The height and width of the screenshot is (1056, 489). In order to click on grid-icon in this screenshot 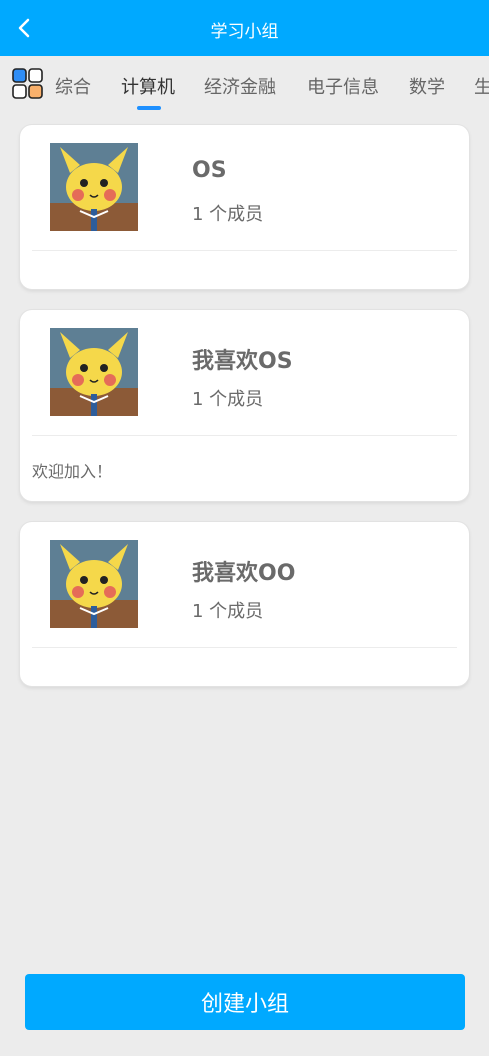, I will do `click(27, 83)`.